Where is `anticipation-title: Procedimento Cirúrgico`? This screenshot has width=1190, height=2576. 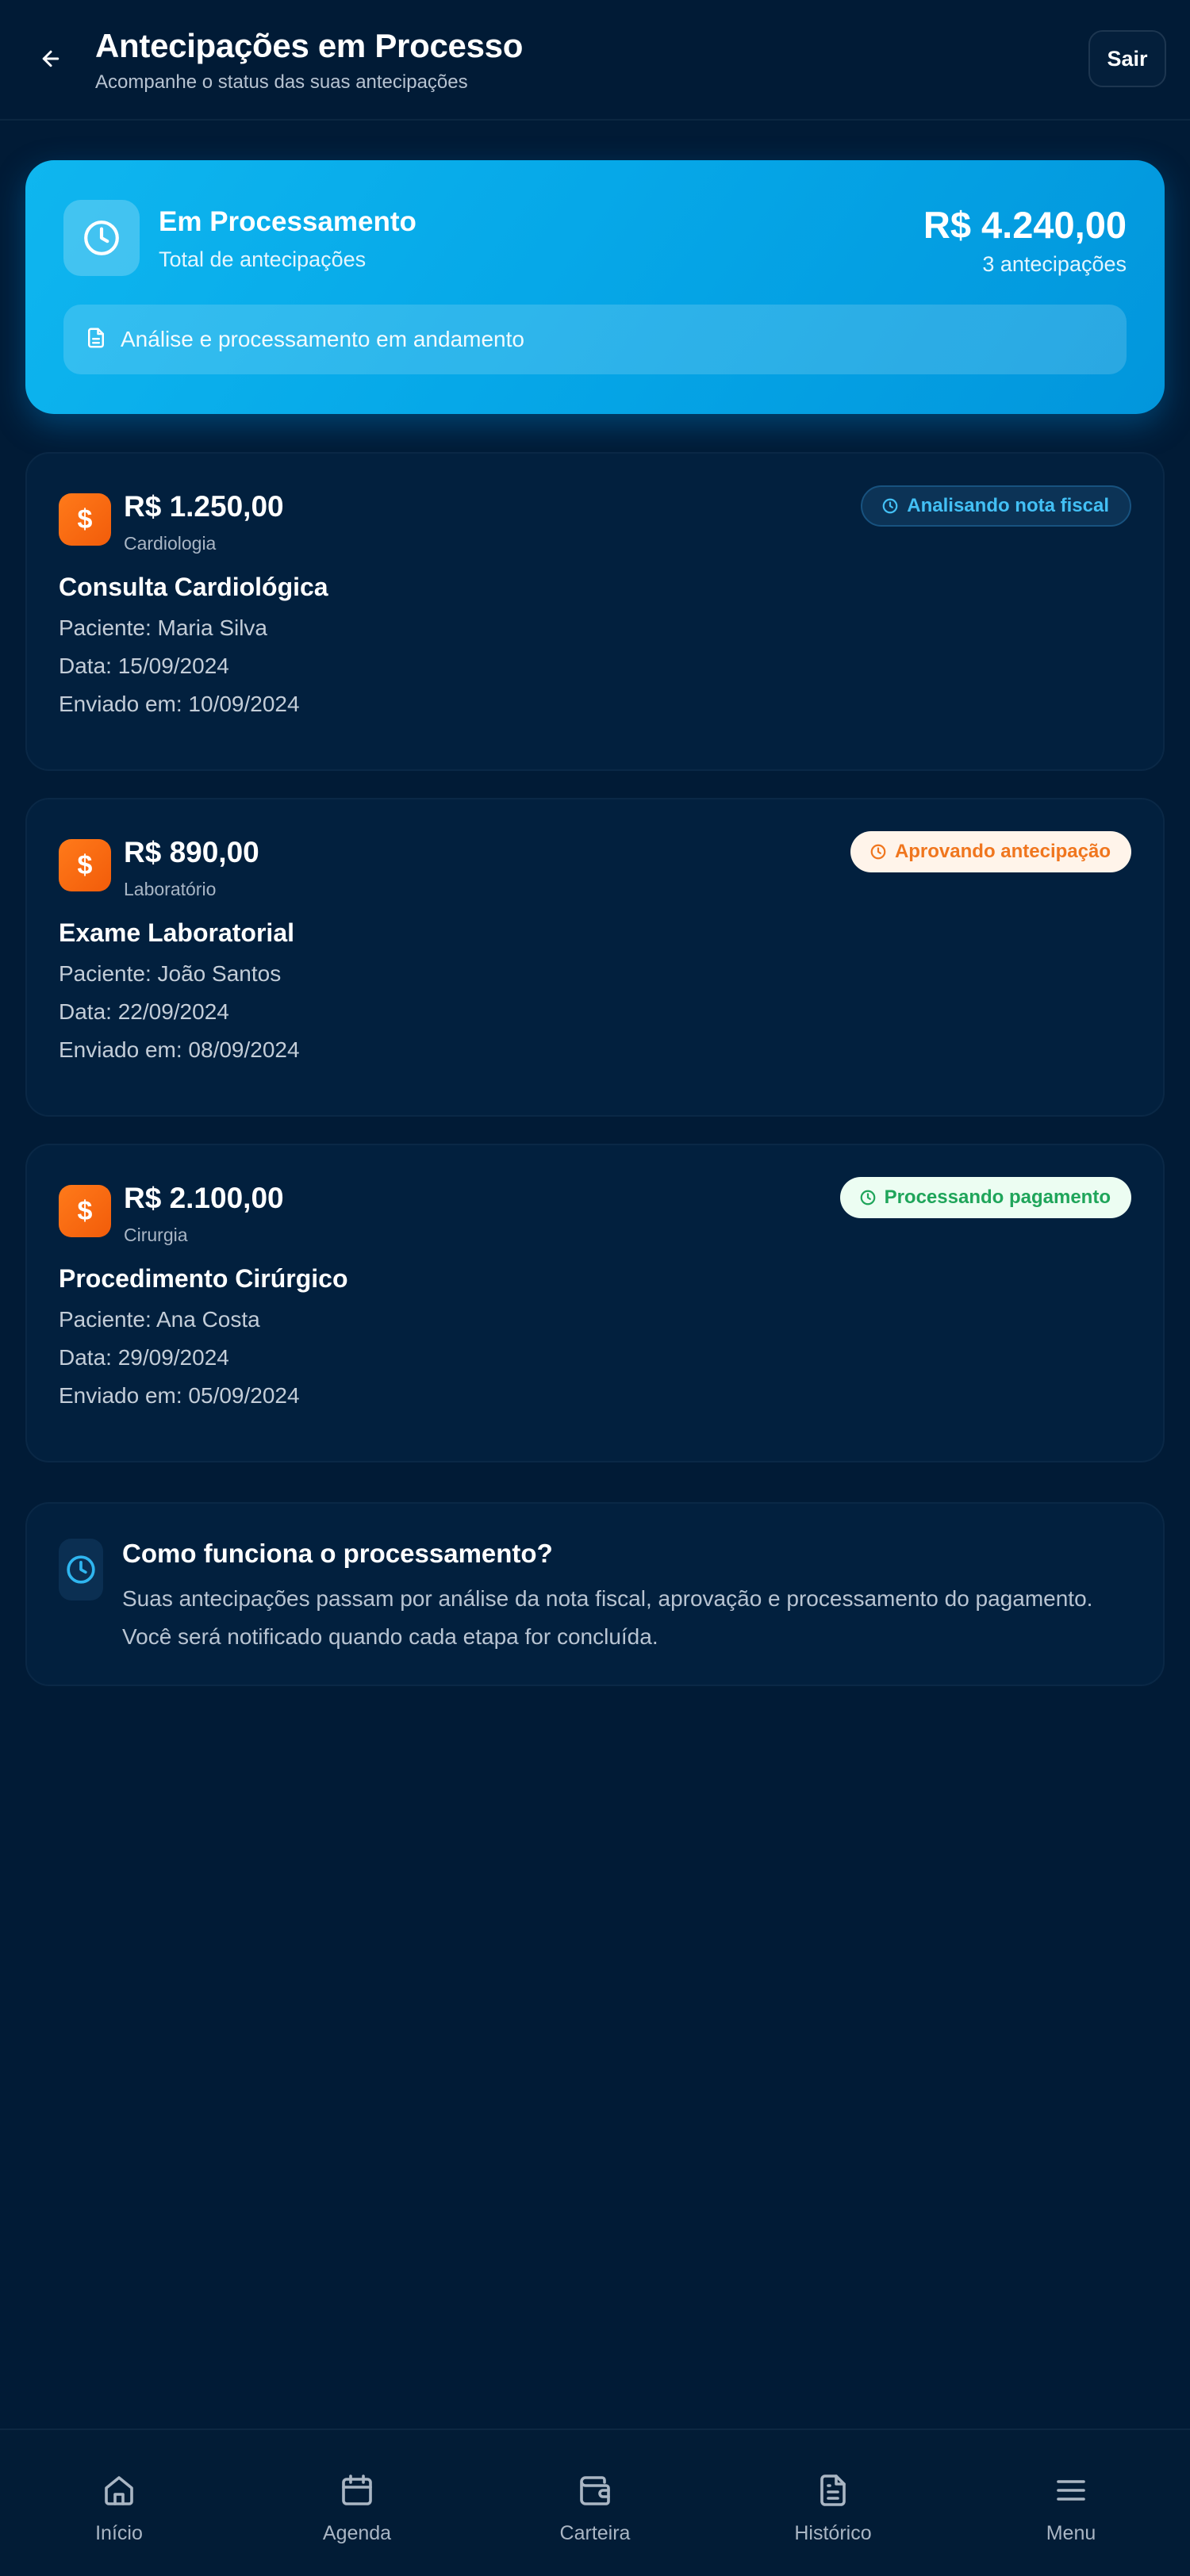 anticipation-title: Procedimento Cirúrgico is located at coordinates (203, 1278).